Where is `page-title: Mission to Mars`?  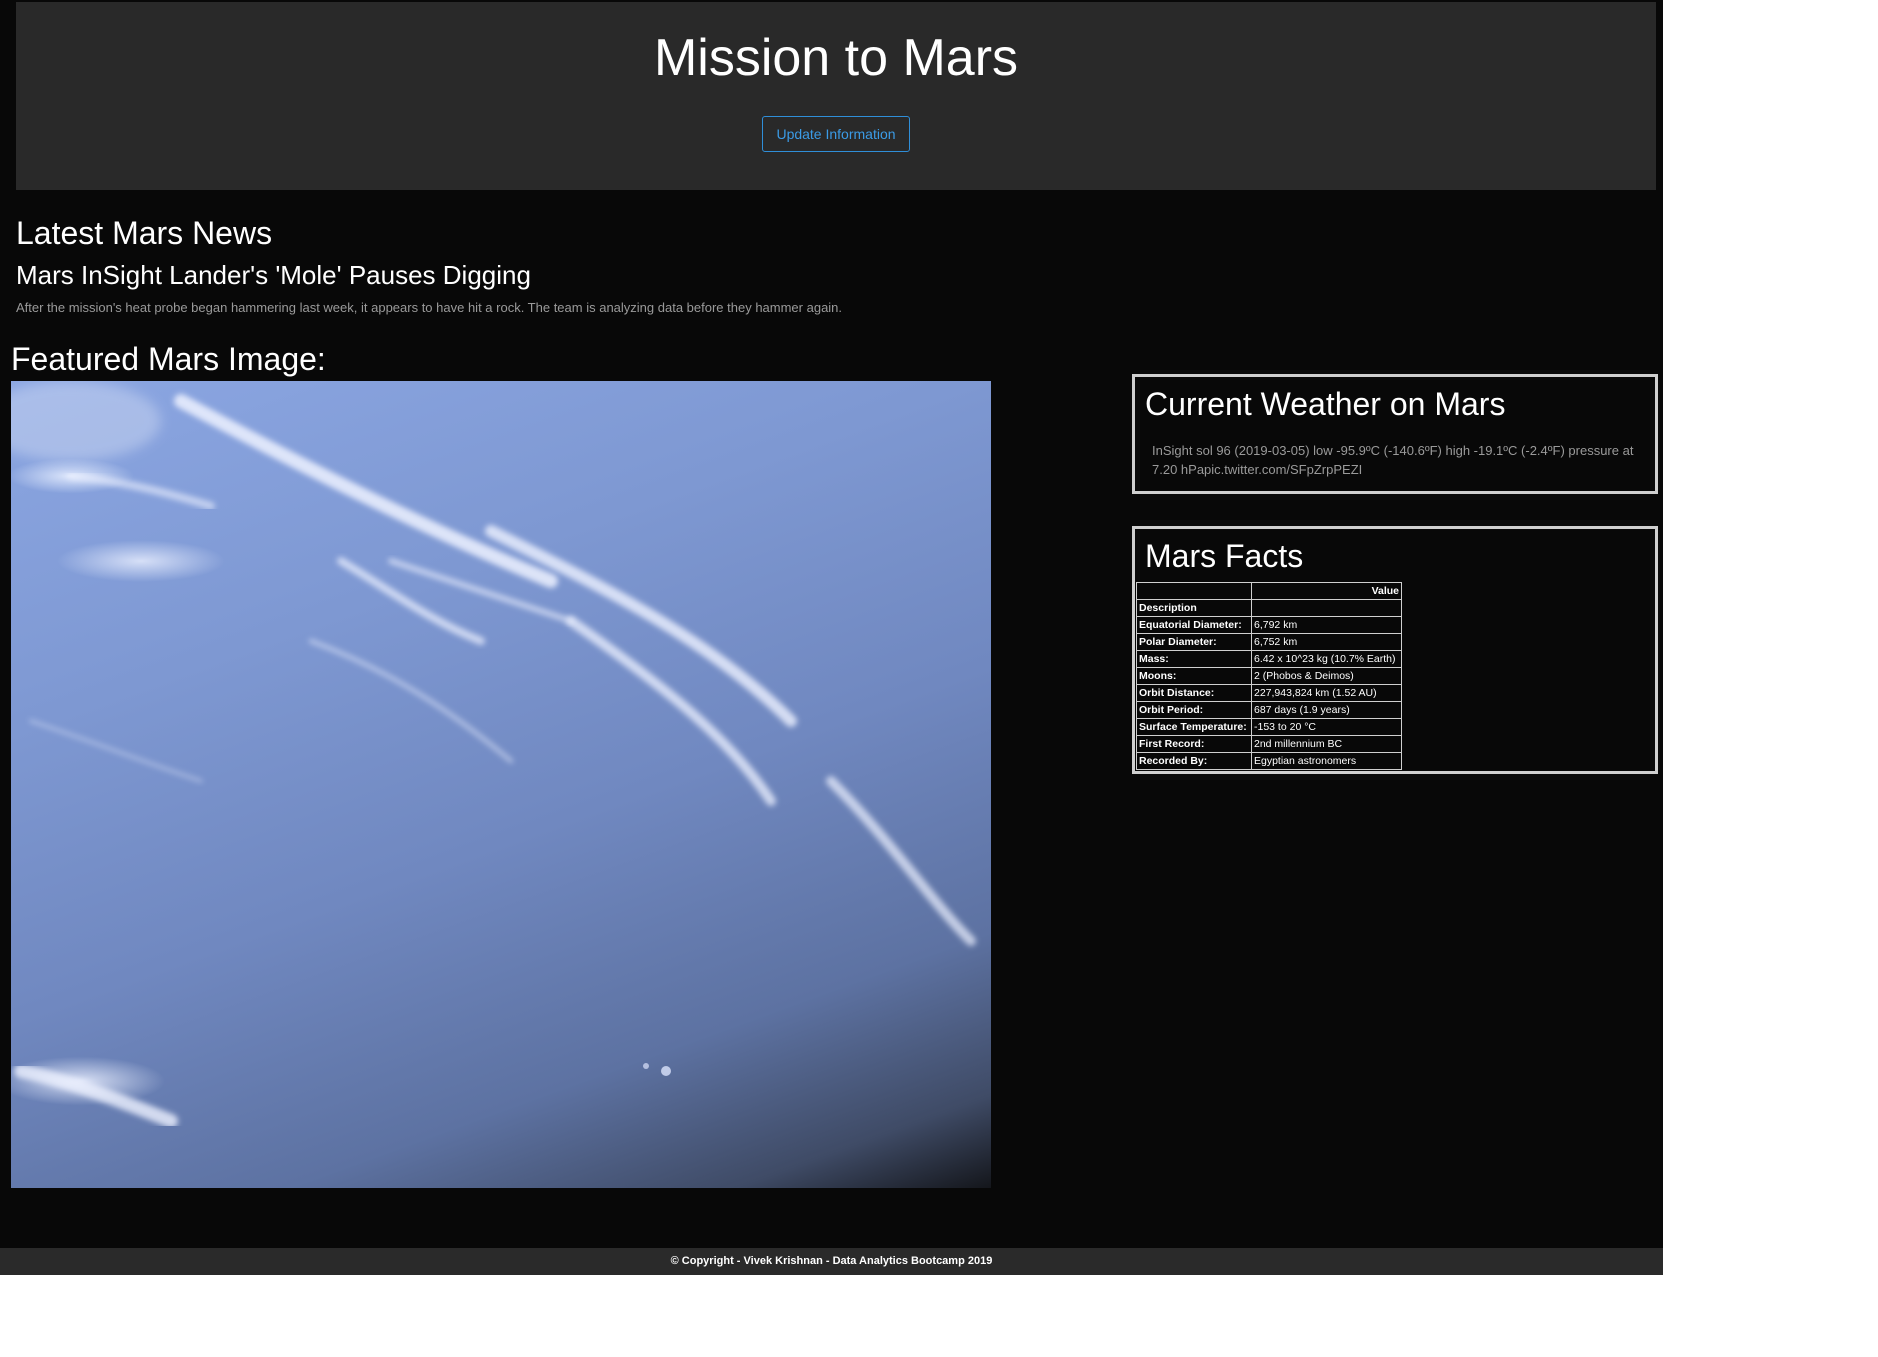 page-title: Mission to Mars is located at coordinates (836, 58).